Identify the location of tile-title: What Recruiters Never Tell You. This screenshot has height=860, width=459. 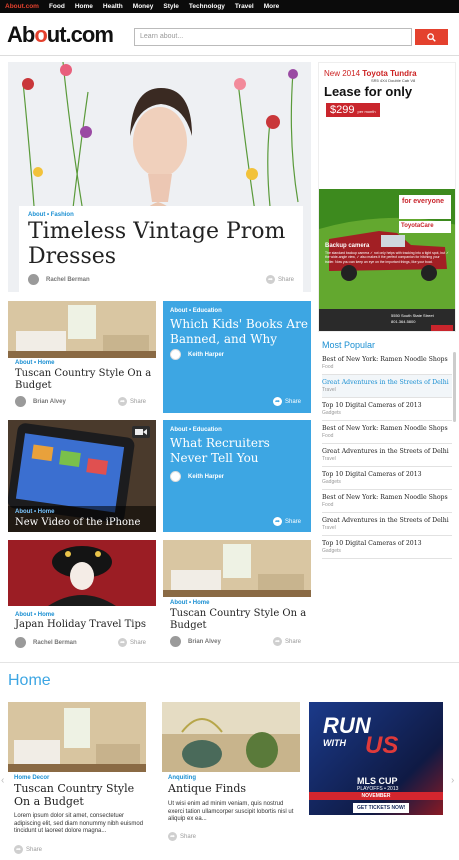
(239, 451).